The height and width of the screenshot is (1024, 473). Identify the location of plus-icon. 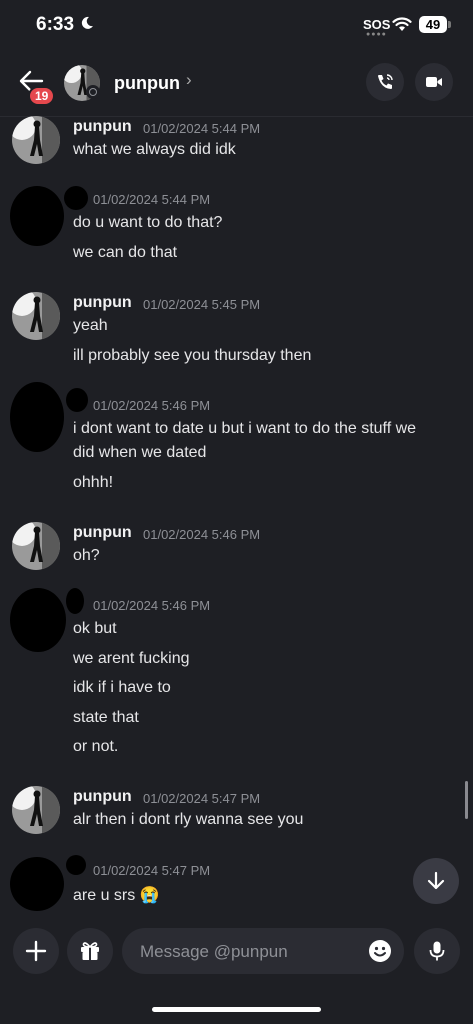
(36, 951).